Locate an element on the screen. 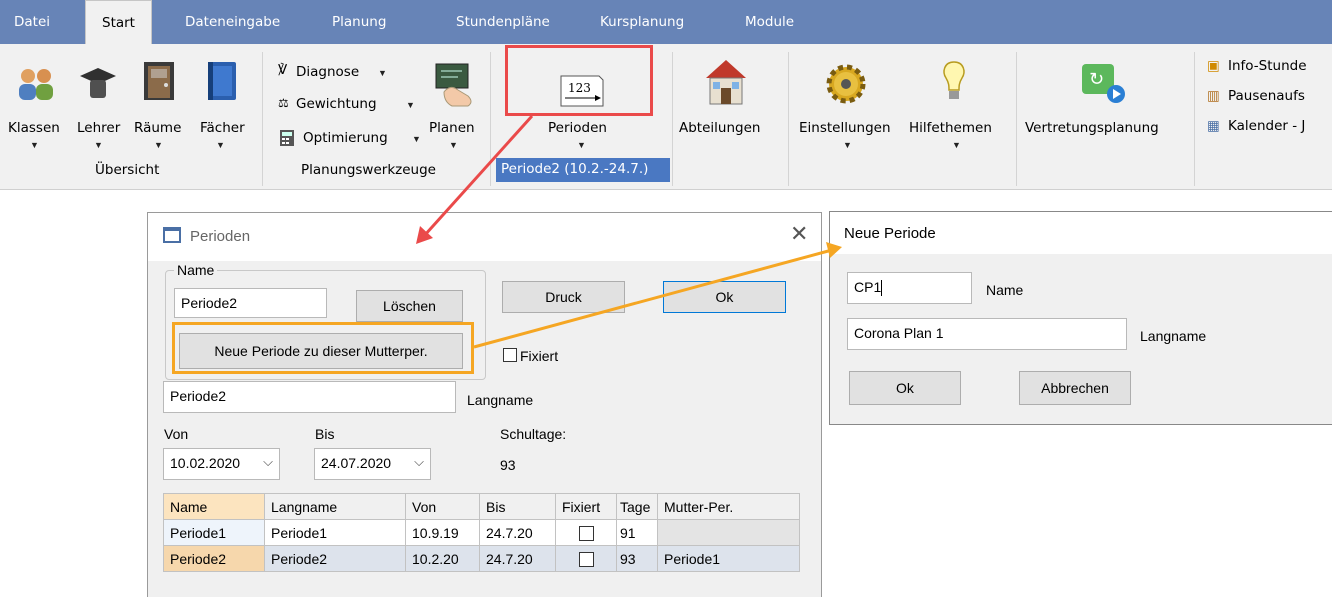 This screenshot has width=1332, height=597. info-stunde-label: Info-Stunde is located at coordinates (1267, 66).